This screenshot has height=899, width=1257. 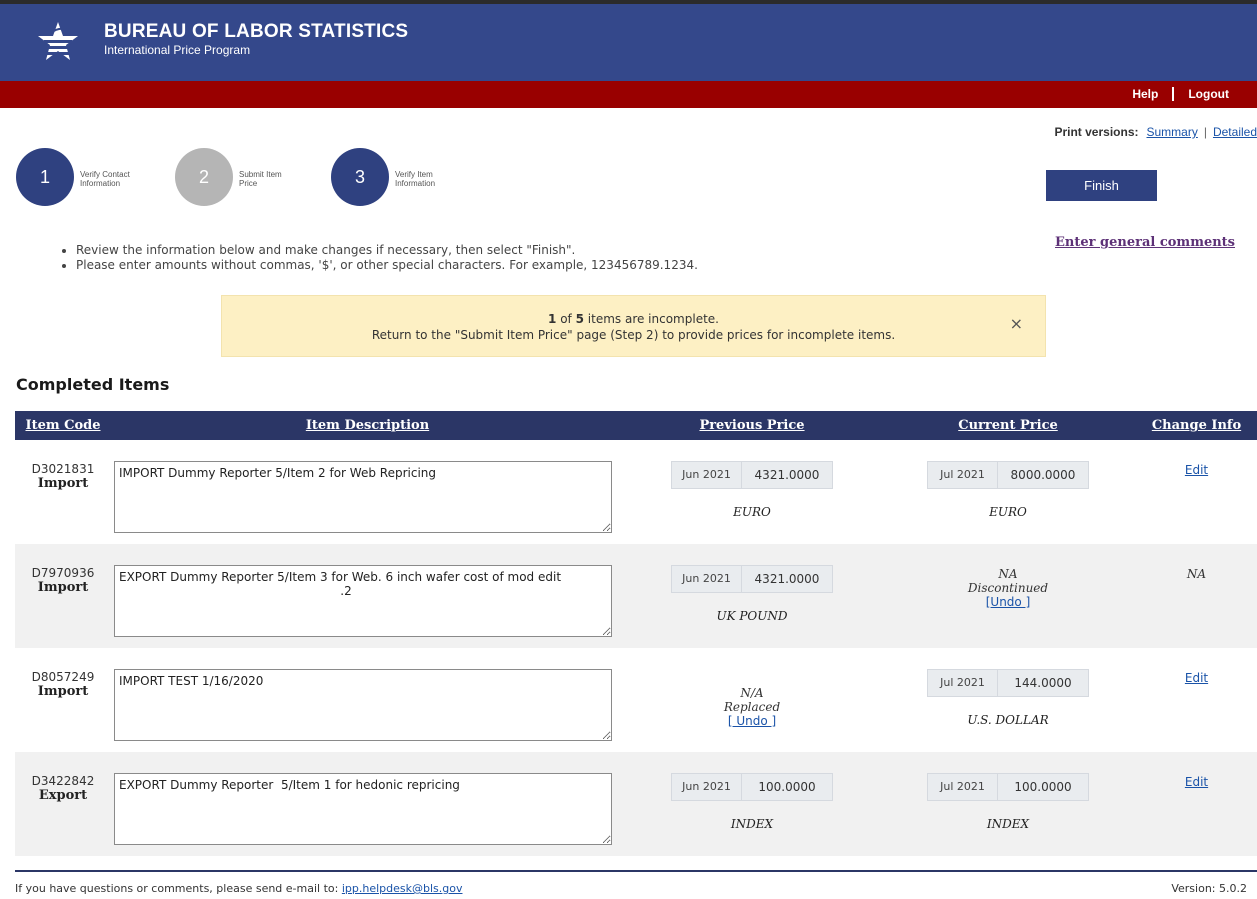 I want to click on step-3-circle: 3, so click(x=360, y=177).